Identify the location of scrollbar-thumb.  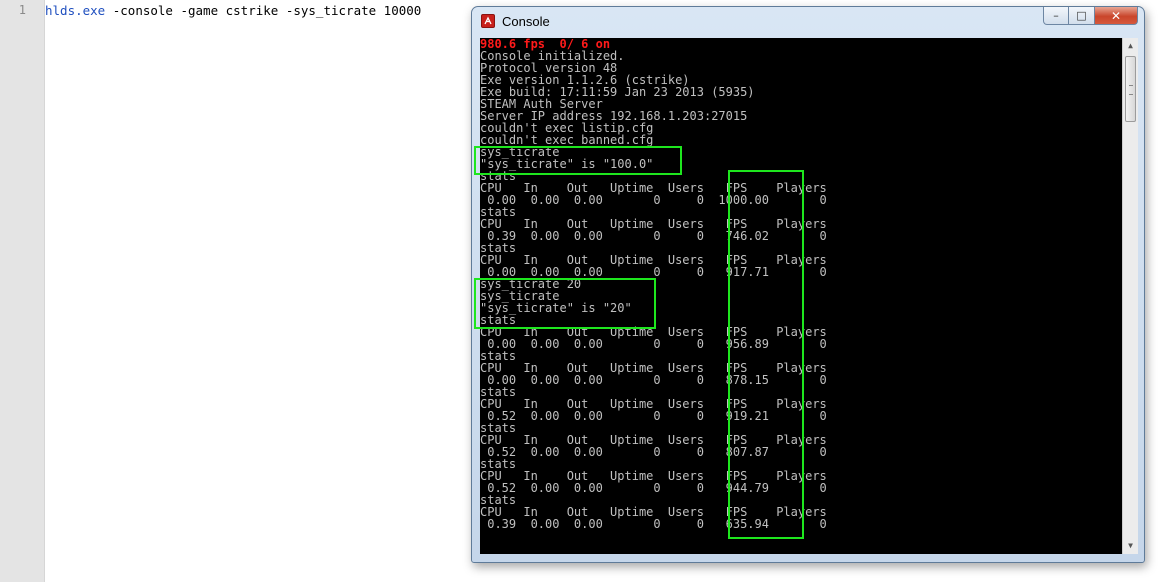
(1130, 89).